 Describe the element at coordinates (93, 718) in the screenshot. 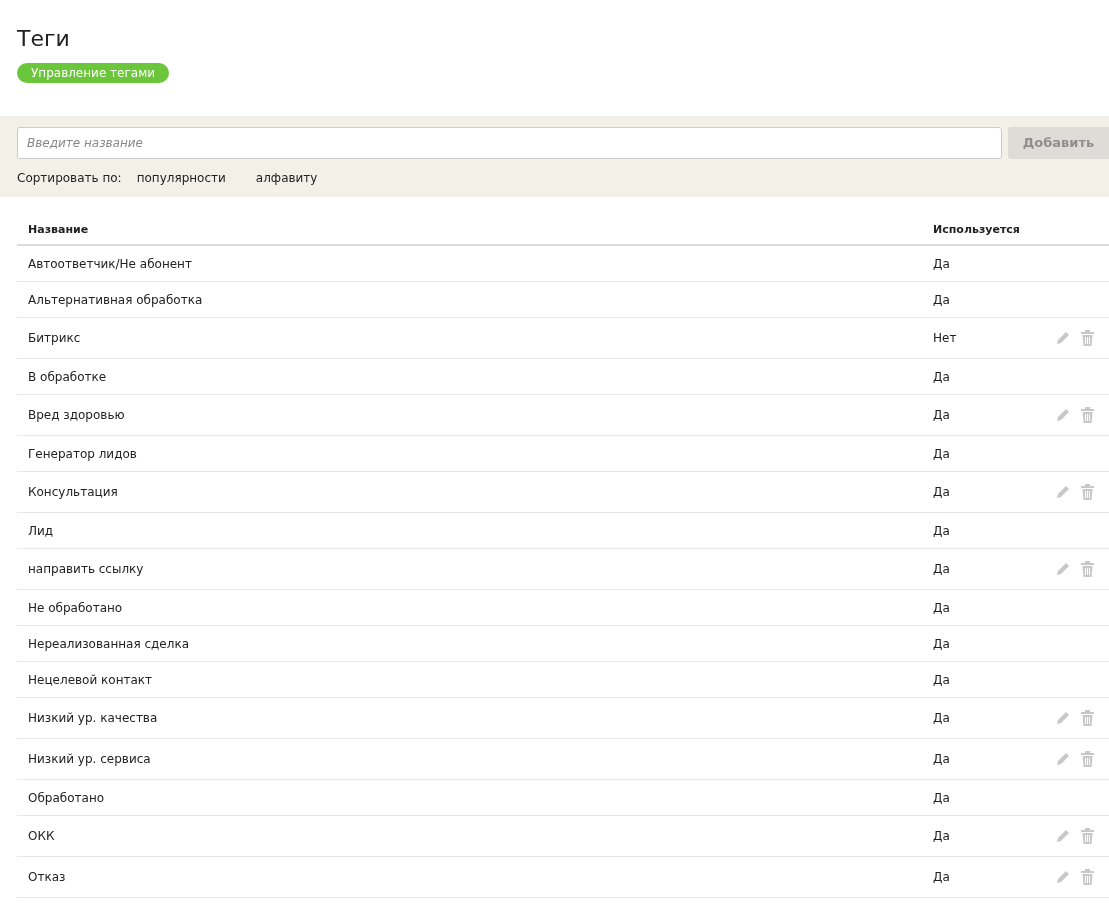

I see `tag-name-cell-text: Низкий ур. качества` at that location.